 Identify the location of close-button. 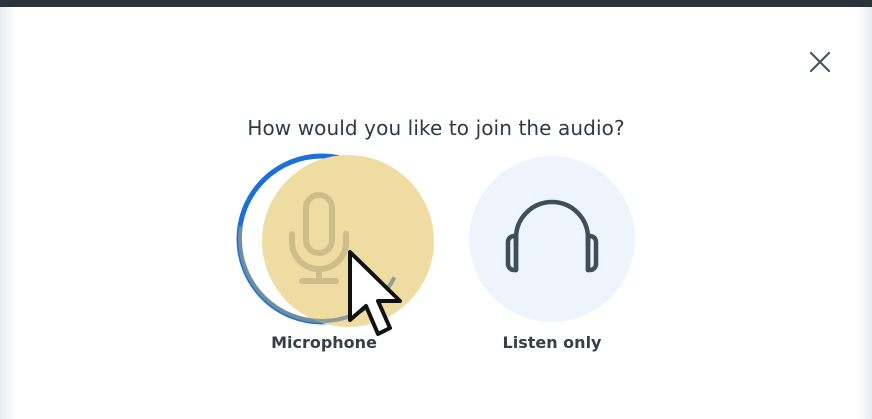
(820, 62).